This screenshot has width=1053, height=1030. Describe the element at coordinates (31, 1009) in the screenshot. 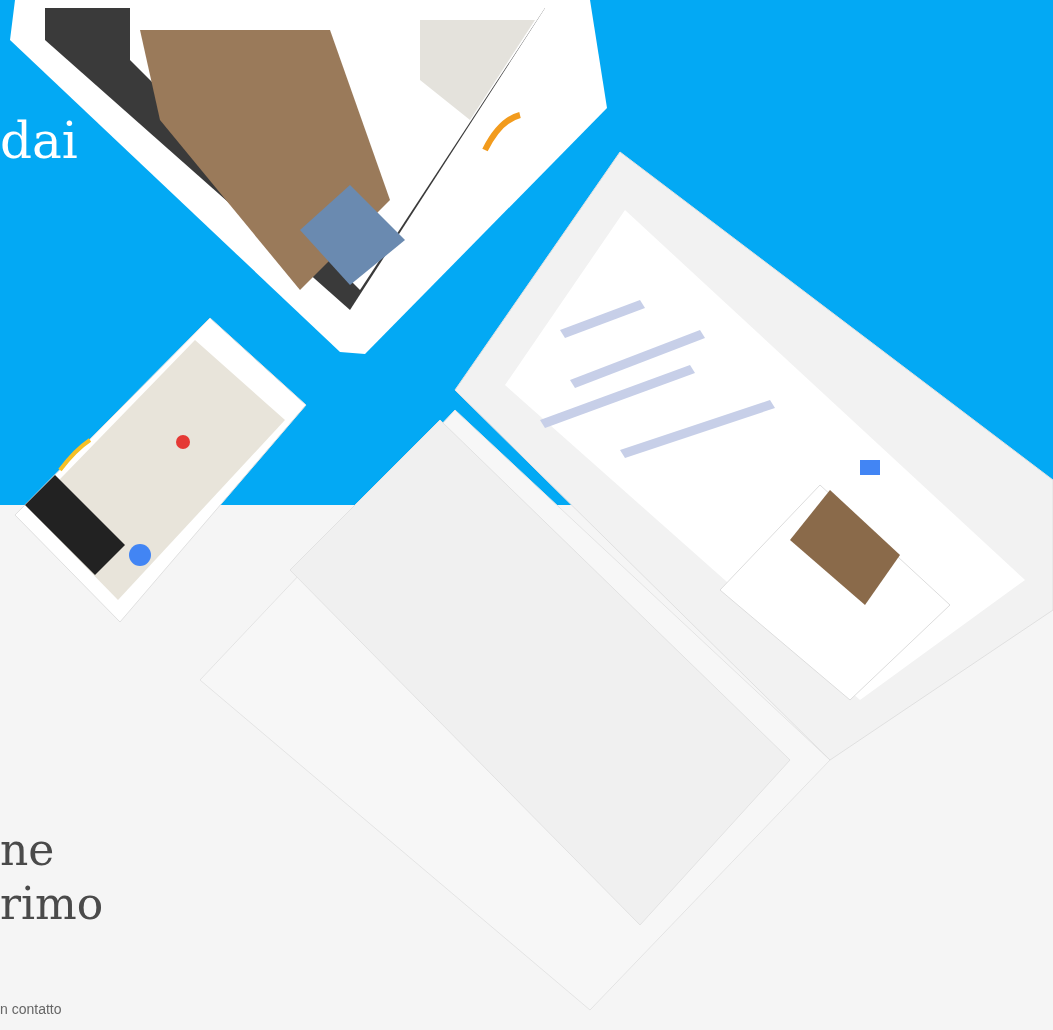

I see `contact-text: n contatto` at that location.